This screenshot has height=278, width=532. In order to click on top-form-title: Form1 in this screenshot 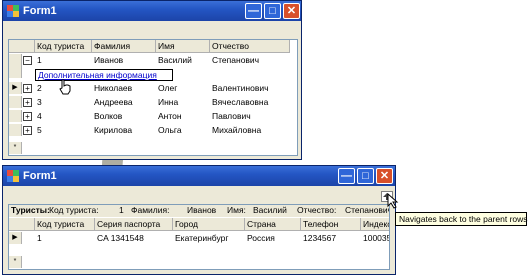, I will do `click(40, 11)`.